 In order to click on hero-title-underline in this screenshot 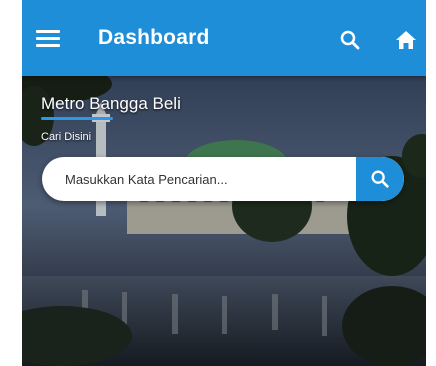, I will do `click(77, 118)`.